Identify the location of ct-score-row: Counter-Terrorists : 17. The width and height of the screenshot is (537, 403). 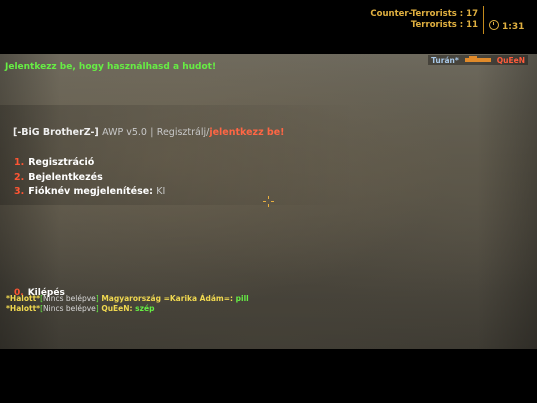
(424, 14).